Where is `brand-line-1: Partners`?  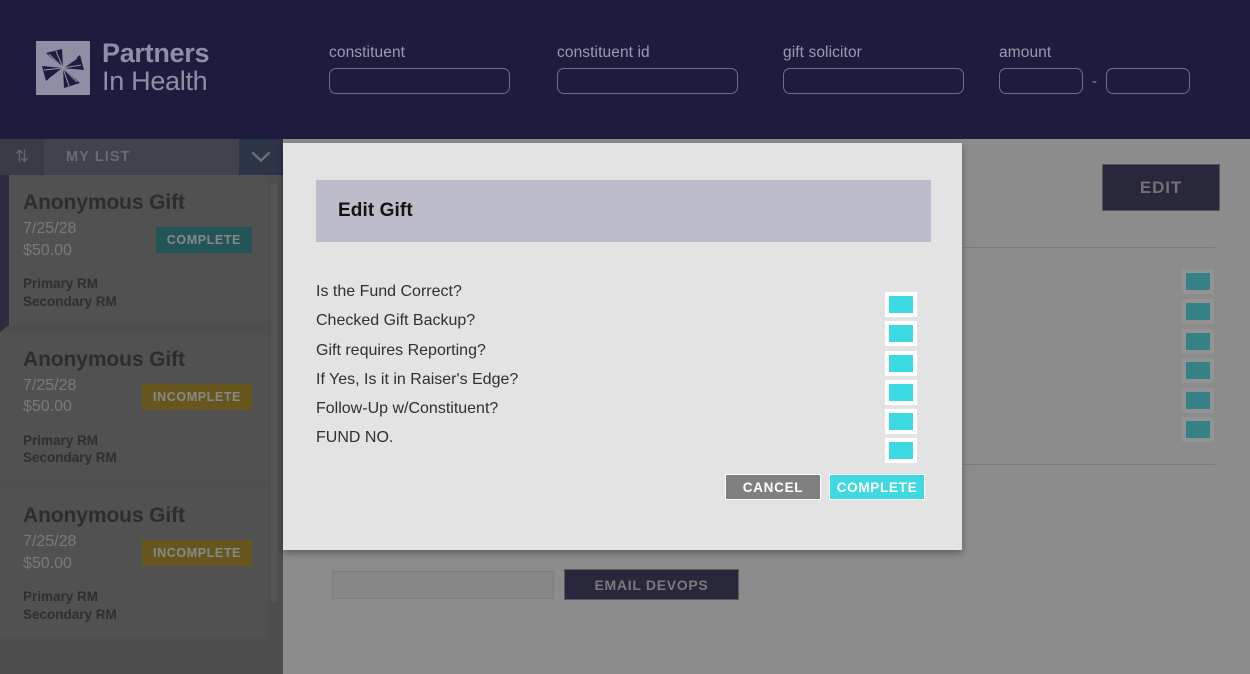
brand-line-1: Partners is located at coordinates (156, 53).